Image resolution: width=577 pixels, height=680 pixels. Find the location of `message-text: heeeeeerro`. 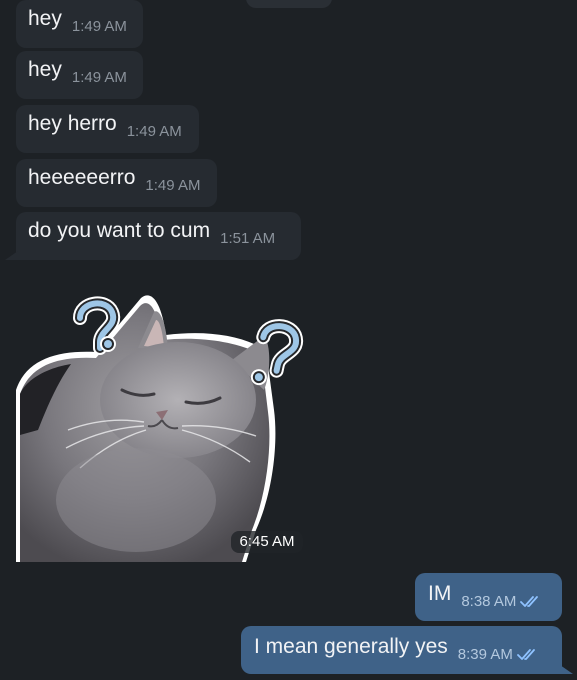

message-text: heeeeeerro is located at coordinates (82, 177).